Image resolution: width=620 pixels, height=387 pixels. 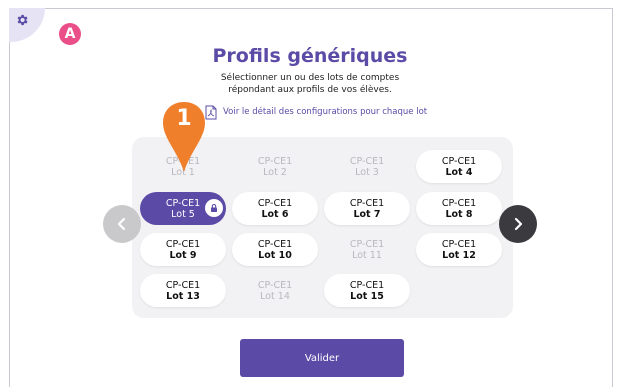 I want to click on lot-number-label: Lot 4, so click(x=459, y=172).